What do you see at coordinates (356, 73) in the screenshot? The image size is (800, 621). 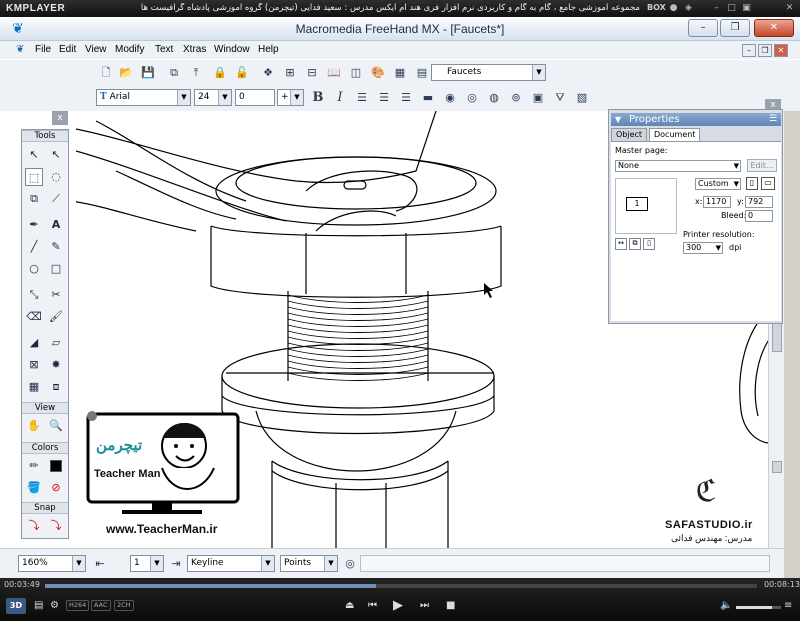 I see `layers-icon: ◫` at bounding box center [356, 73].